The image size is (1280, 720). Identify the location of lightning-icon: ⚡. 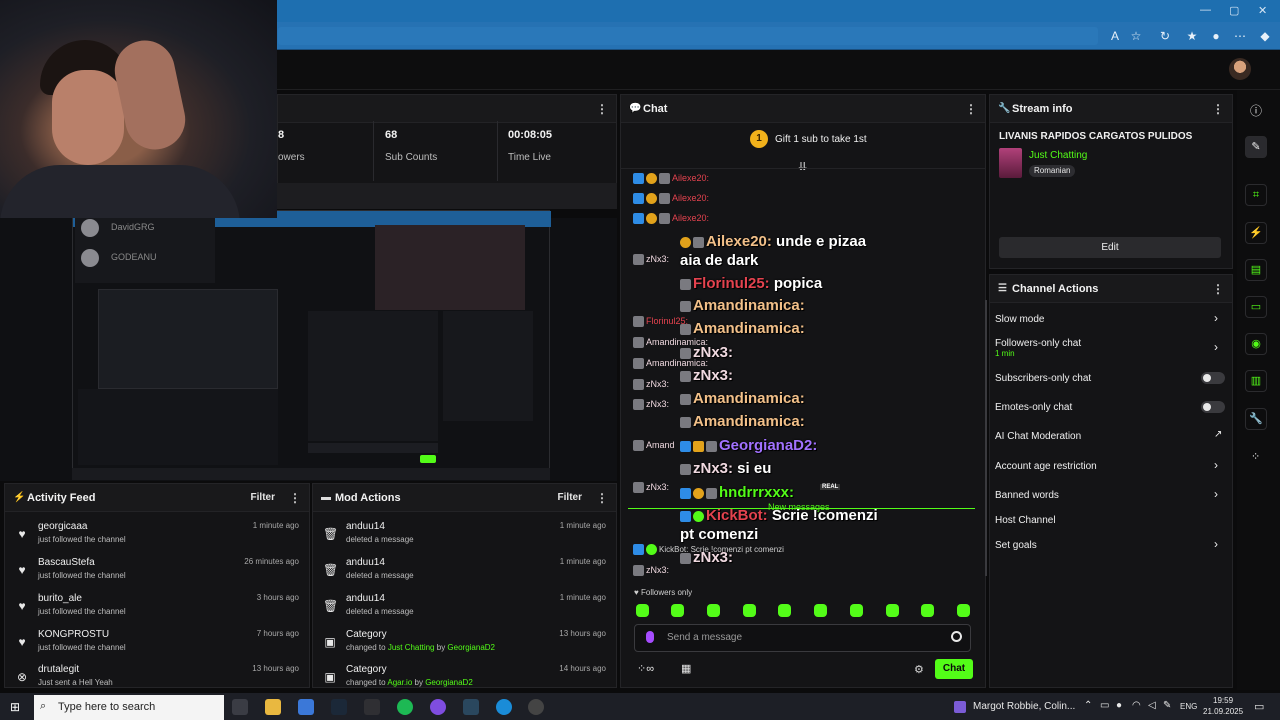
(1256, 233).